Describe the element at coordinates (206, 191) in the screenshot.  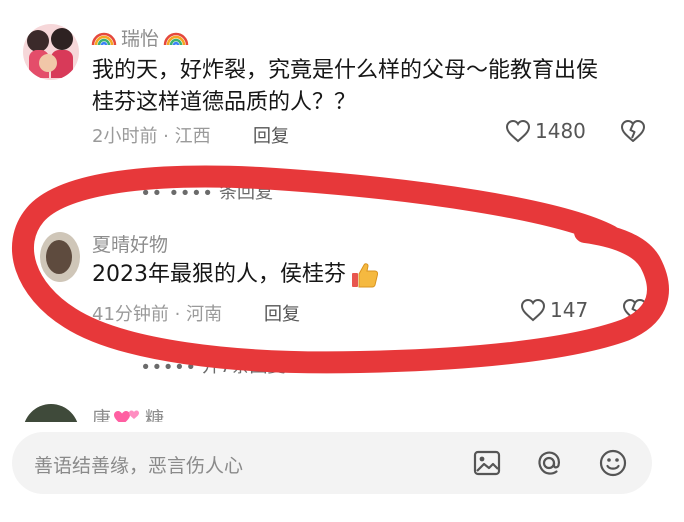
I see `expand-replies-1: ∙∙ ∙∙∙∙ 条回复` at that location.